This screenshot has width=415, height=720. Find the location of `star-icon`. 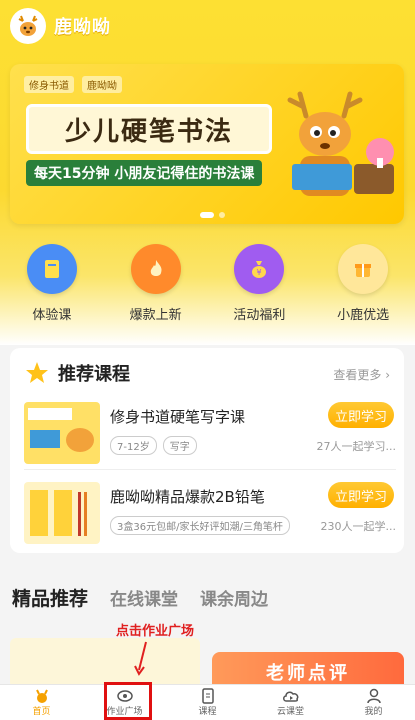

star-icon is located at coordinates (37, 372).